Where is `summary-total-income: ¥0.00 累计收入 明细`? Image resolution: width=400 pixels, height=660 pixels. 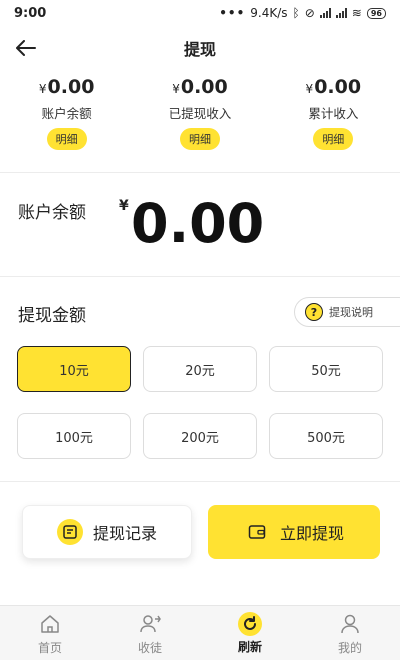
summary-total-income: ¥0.00 累计收入 明细 is located at coordinates (333, 118).